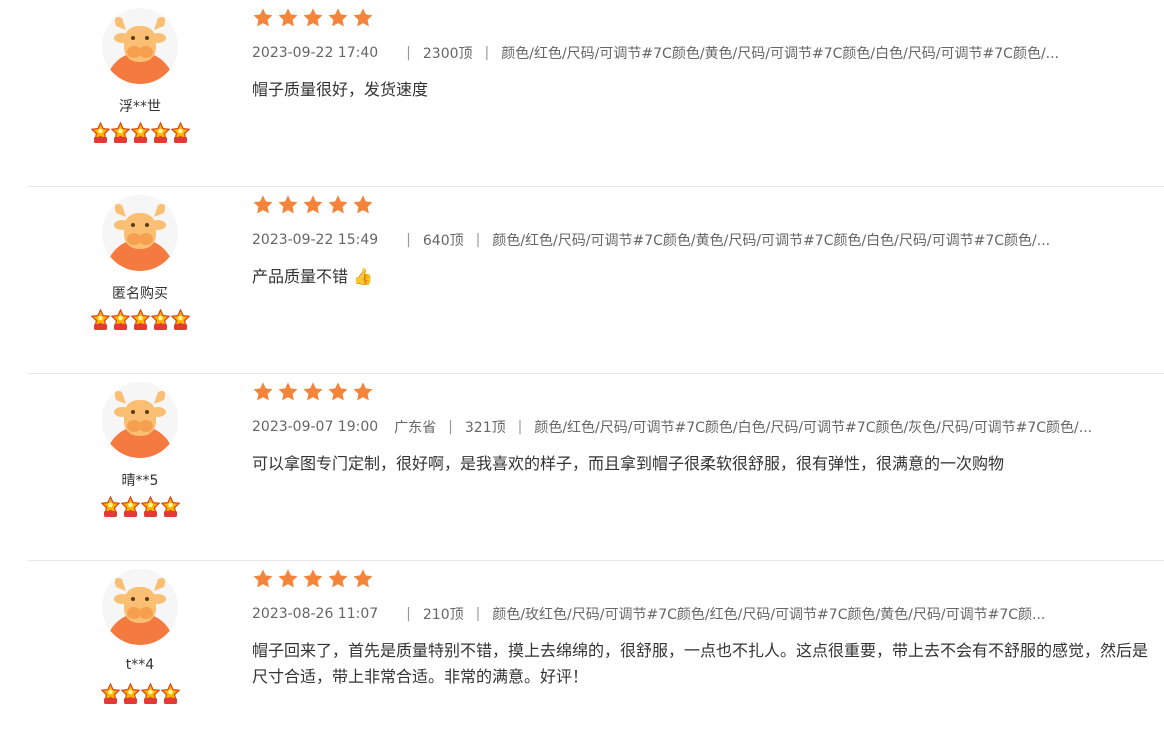 The height and width of the screenshot is (748, 1164). What do you see at coordinates (485, 427) in the screenshot?
I see `review-likes: 321顶` at bounding box center [485, 427].